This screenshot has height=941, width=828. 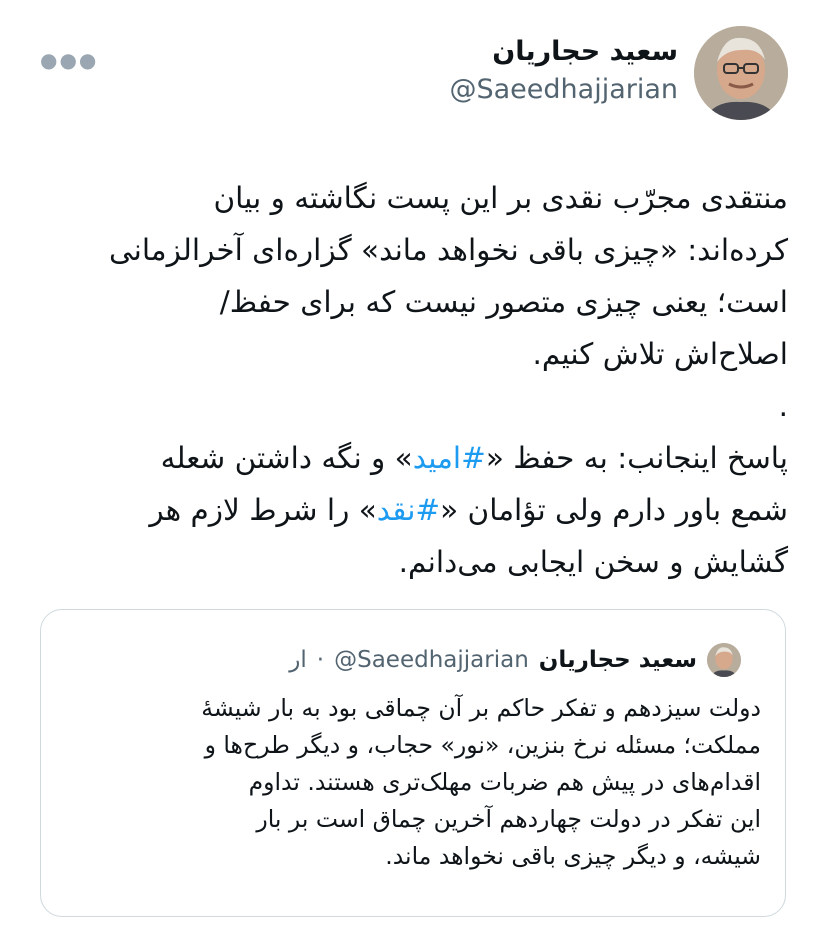 I want to click on body-line: ., so click(x=783, y=406).